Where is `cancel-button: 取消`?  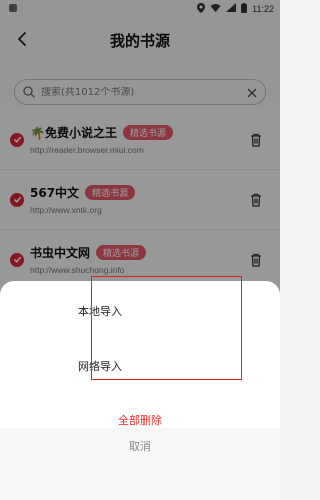 cancel-button: 取消 is located at coordinates (140, 446).